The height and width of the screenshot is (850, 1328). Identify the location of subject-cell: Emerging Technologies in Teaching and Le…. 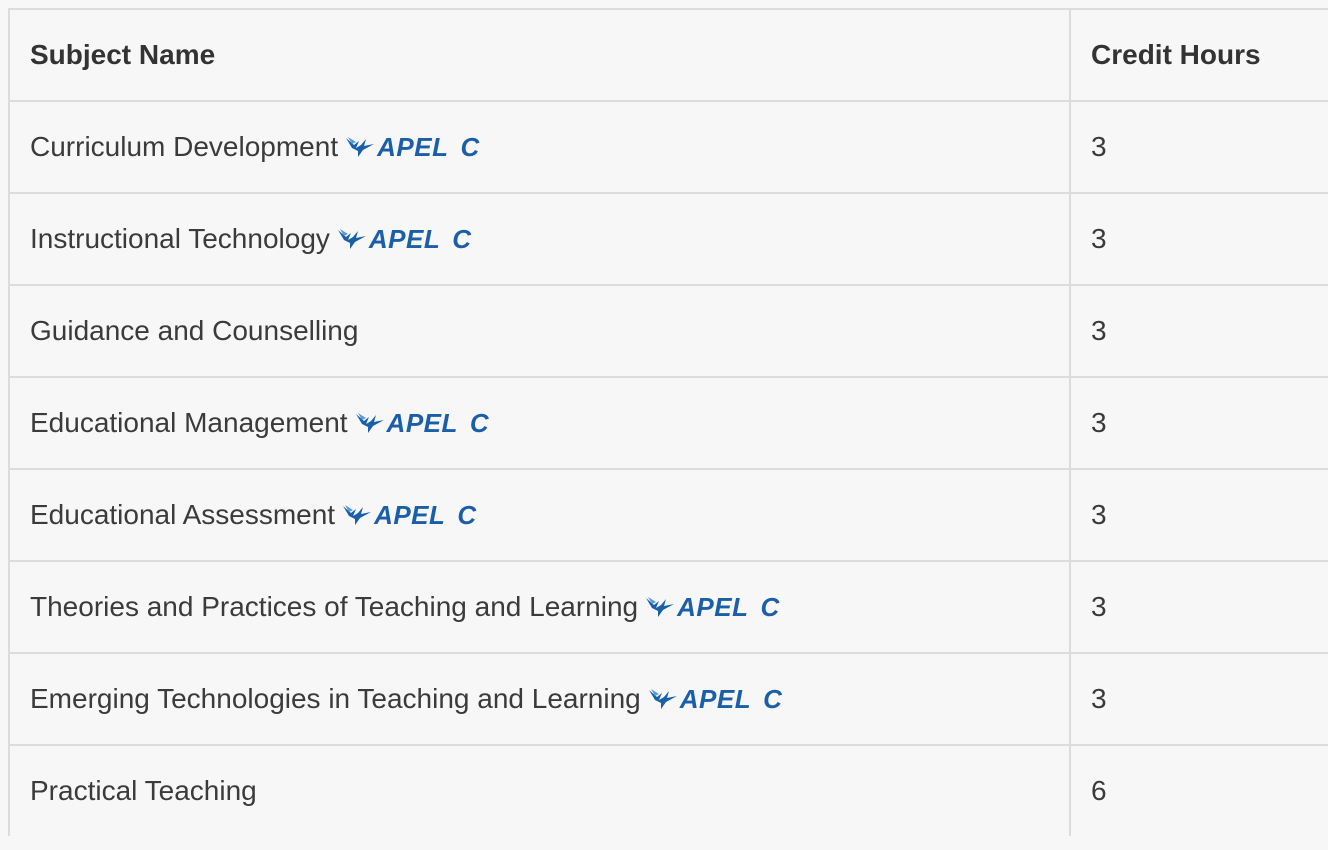
(539, 699).